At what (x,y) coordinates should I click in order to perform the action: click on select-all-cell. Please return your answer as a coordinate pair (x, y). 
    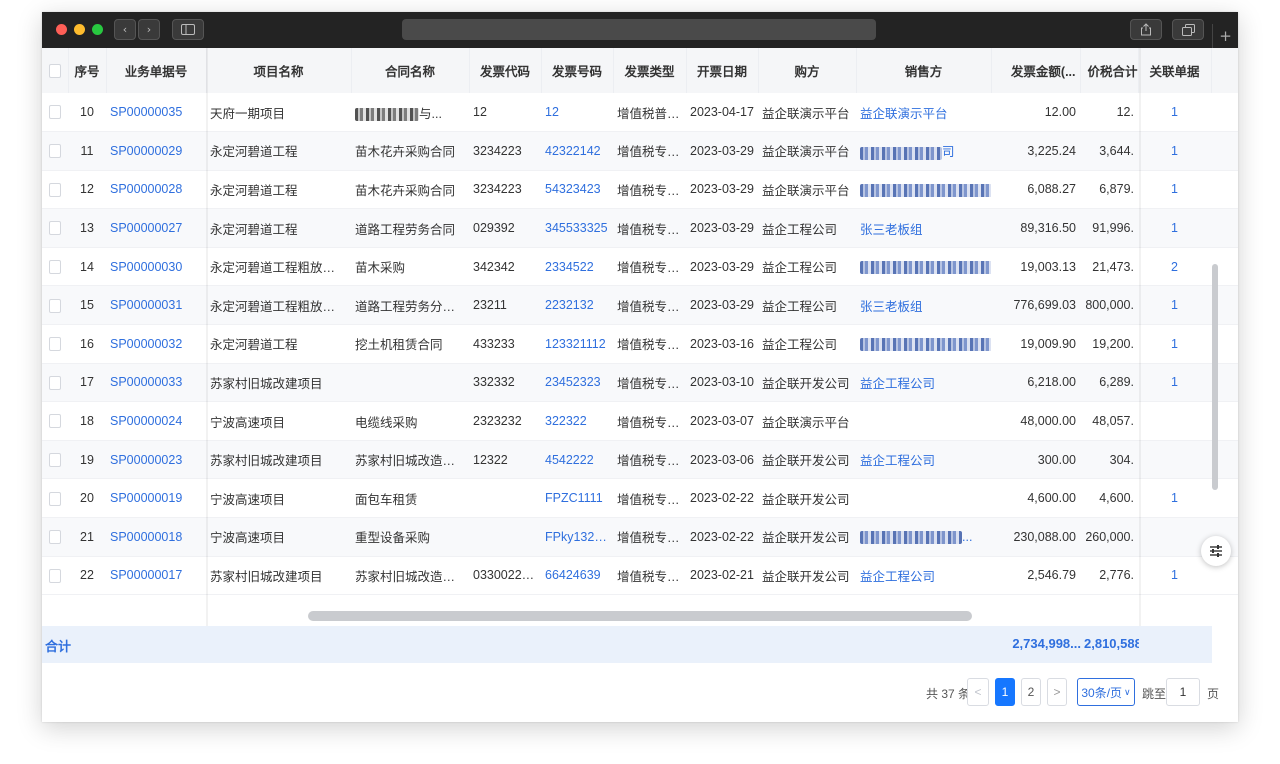
    Looking at the image, I should click on (55, 70).